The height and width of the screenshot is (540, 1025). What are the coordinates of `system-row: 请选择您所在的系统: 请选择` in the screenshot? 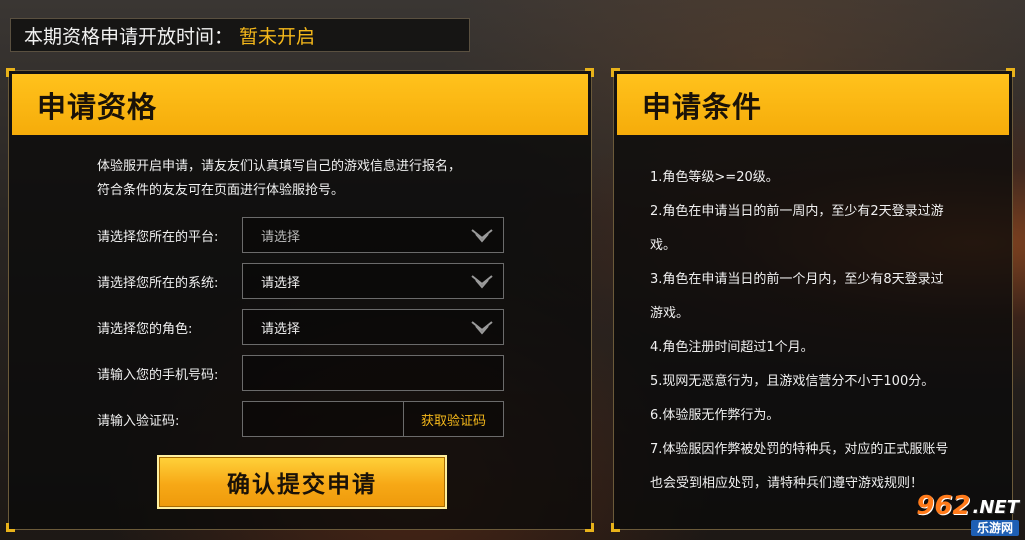 It's located at (307, 281).